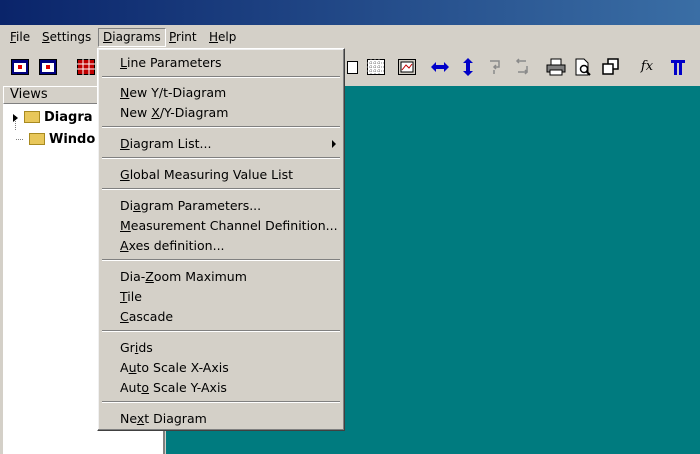 This screenshot has width=700, height=454. I want to click on printer-icon, so click(556, 67).